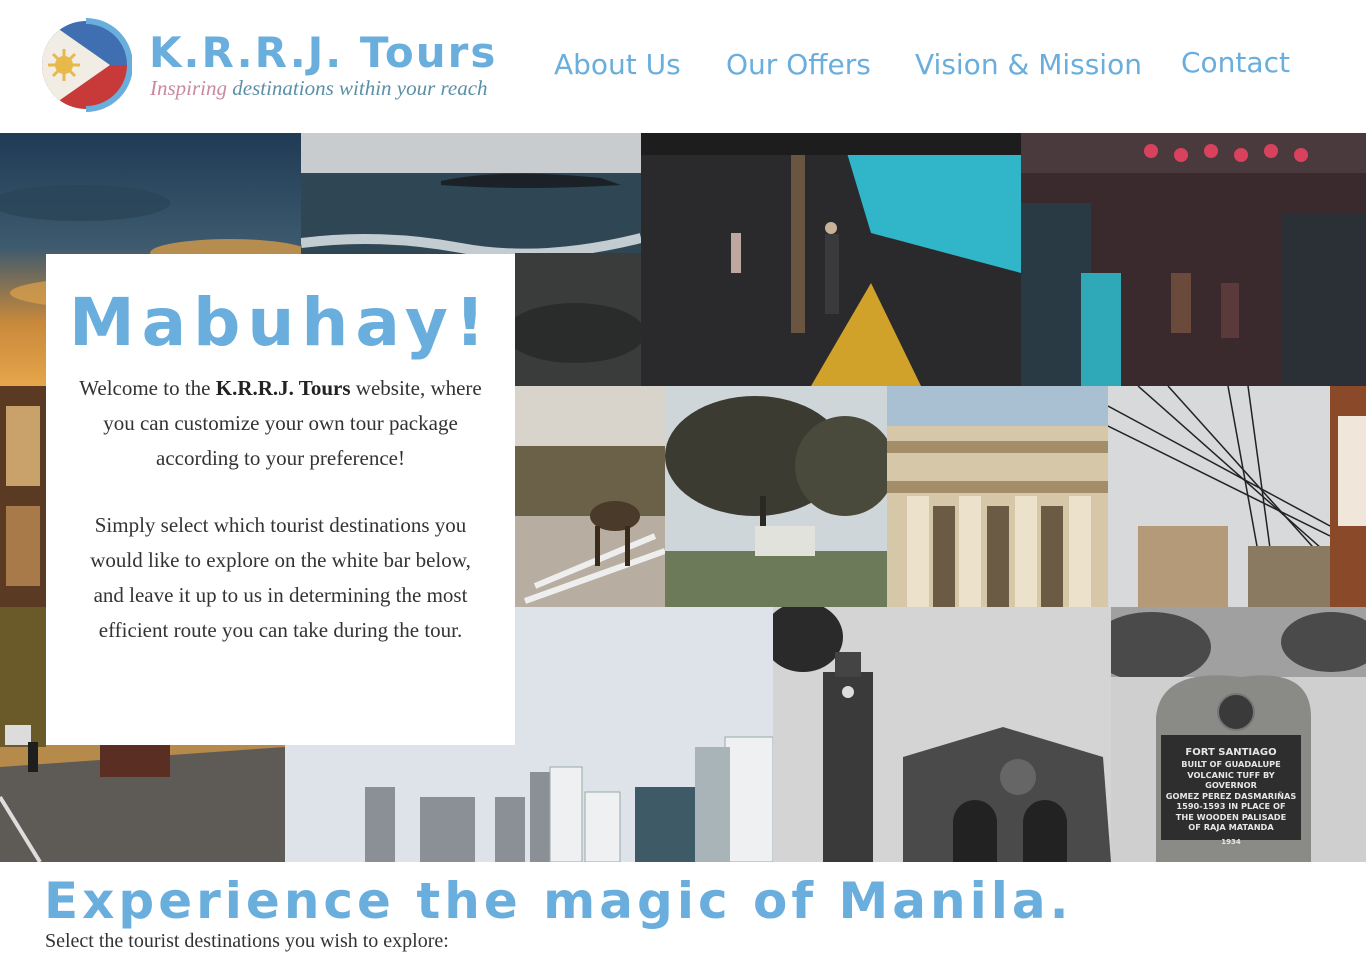 The width and height of the screenshot is (1366, 960). Describe the element at coordinates (1231, 806) in the screenshot. I see `marker-line-5: 1590-1593 IN PLACE OF` at that location.